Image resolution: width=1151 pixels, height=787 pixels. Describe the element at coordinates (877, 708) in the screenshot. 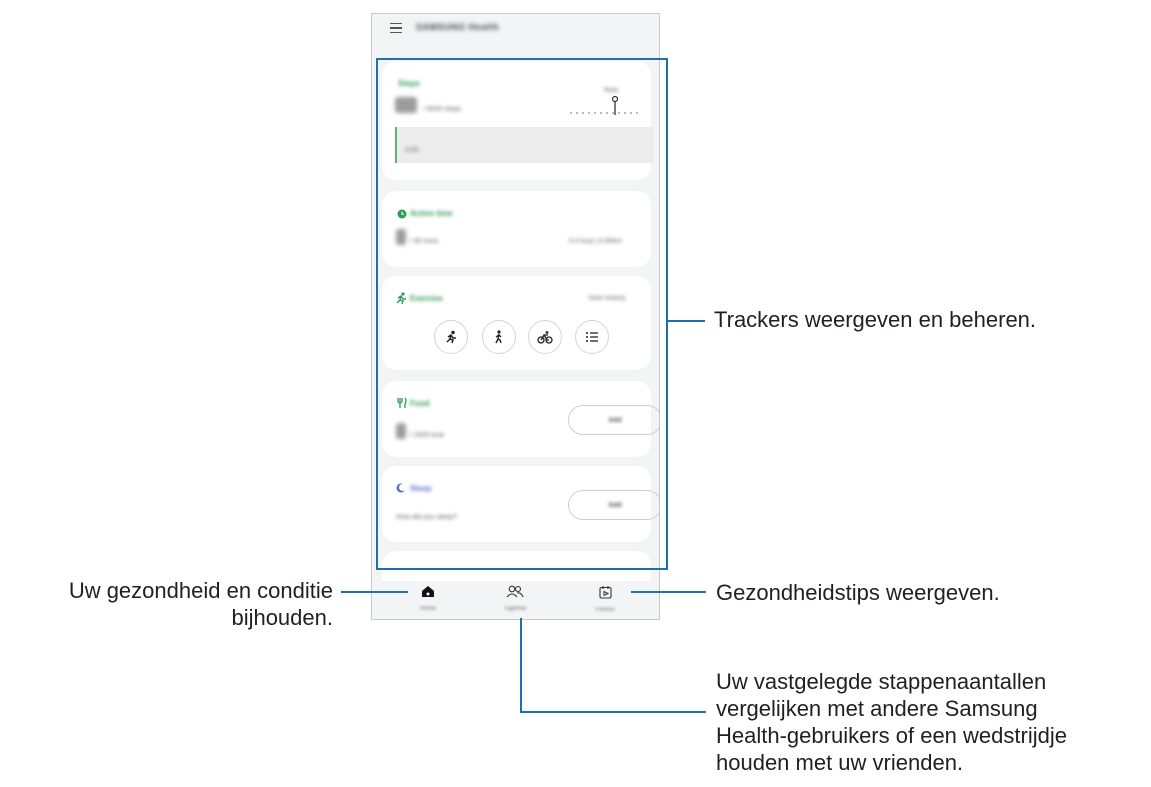

I see `together-callout-line2: vergelijken met andere Samsung` at that location.